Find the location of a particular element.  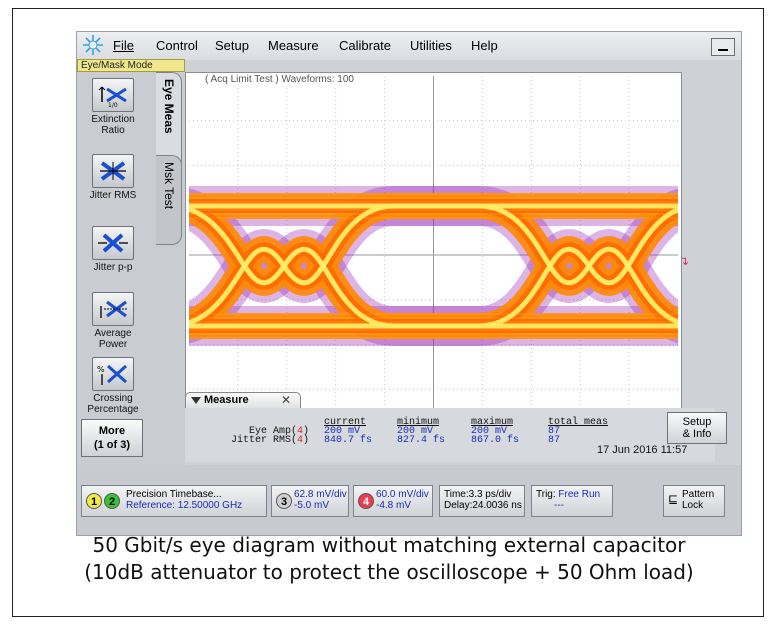

menu-file: File is located at coordinates (123, 45).